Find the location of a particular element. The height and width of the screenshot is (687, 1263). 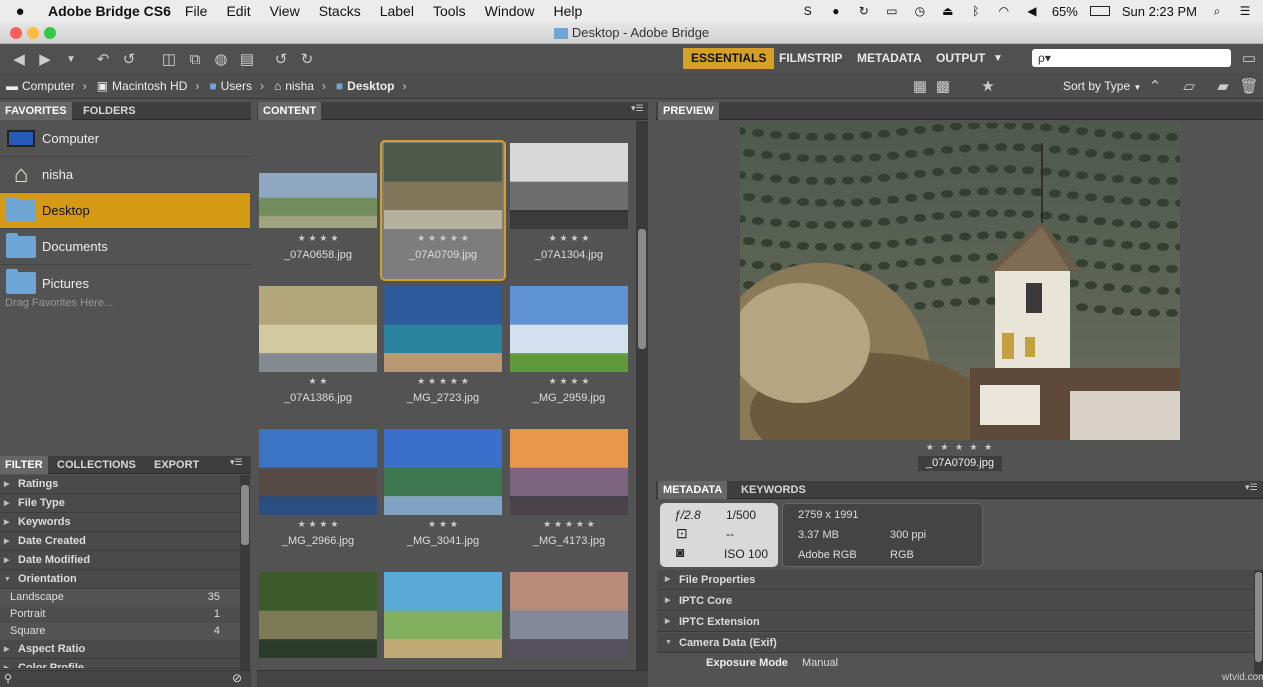

breadcrumb-computer: ▬Computer is located at coordinates (40, 86).